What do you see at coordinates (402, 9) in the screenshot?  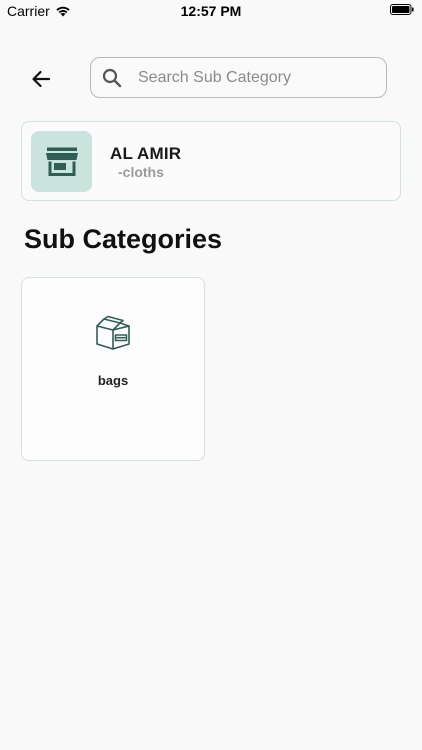 I see `battery-icon` at bounding box center [402, 9].